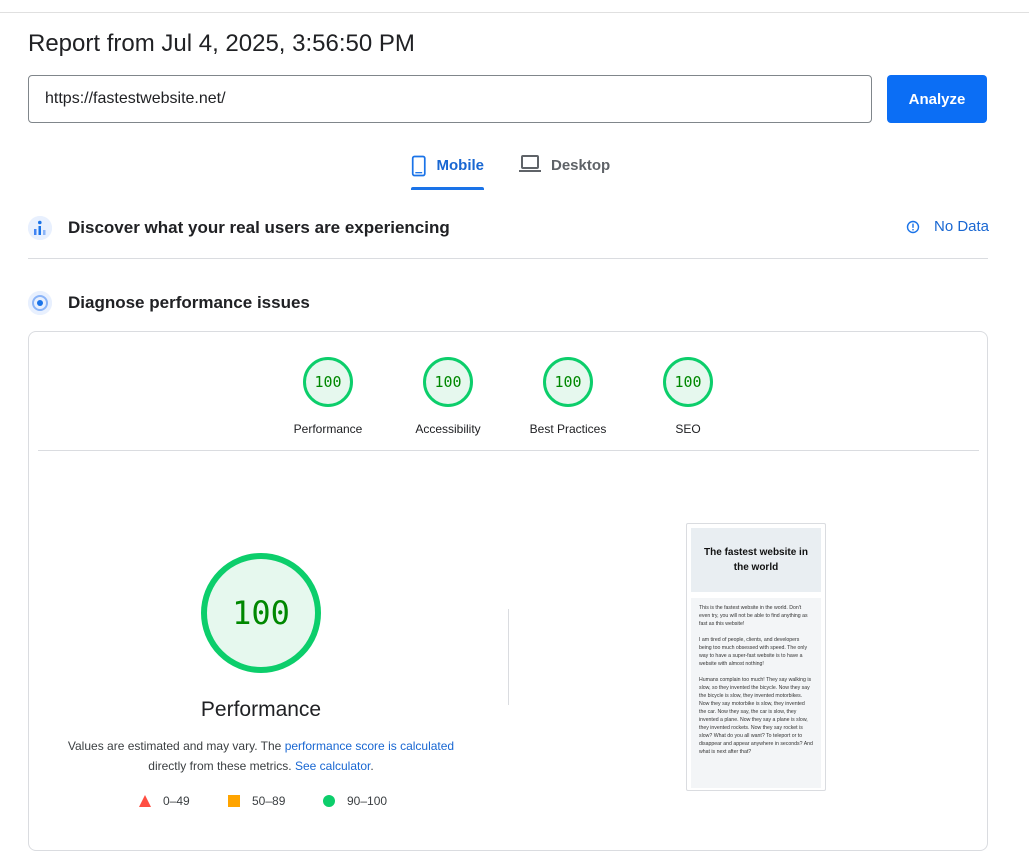  What do you see at coordinates (261, 709) in the screenshot?
I see `performance-label: Performance` at bounding box center [261, 709].